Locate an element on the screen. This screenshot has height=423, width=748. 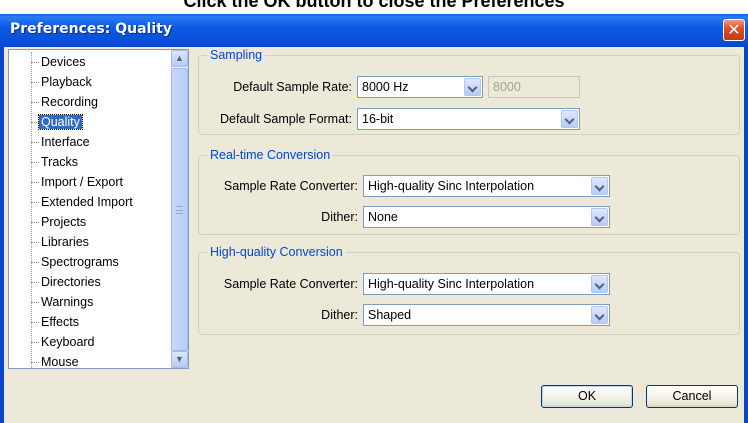
tree-item-quality: Quality is located at coordinates (89, 122).